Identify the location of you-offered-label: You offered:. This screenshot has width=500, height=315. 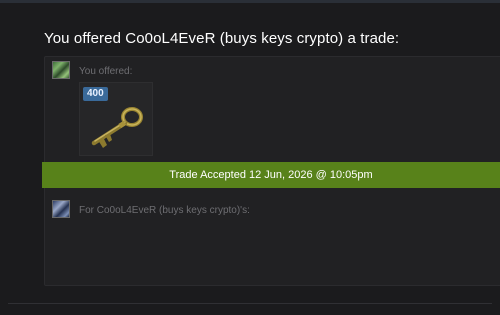
(106, 71).